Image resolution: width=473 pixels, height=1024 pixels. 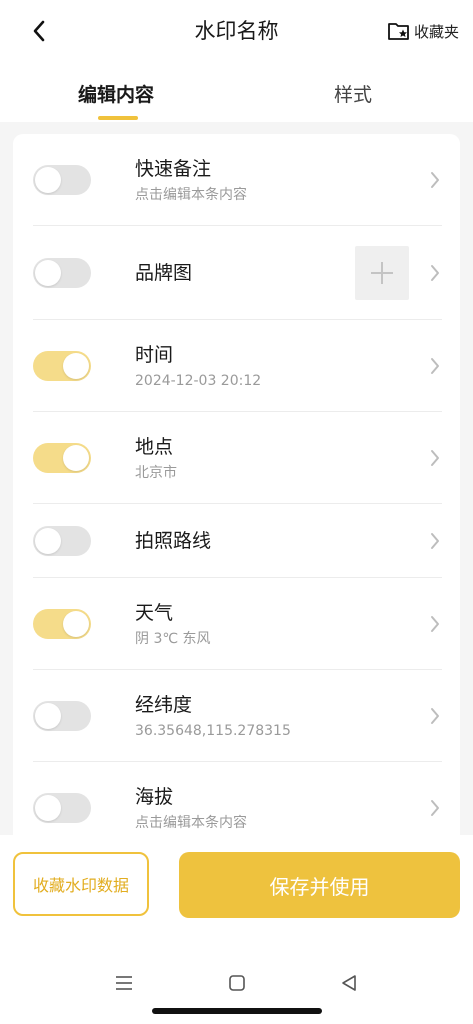 I want to click on row-title: 海拔, so click(x=154, y=797).